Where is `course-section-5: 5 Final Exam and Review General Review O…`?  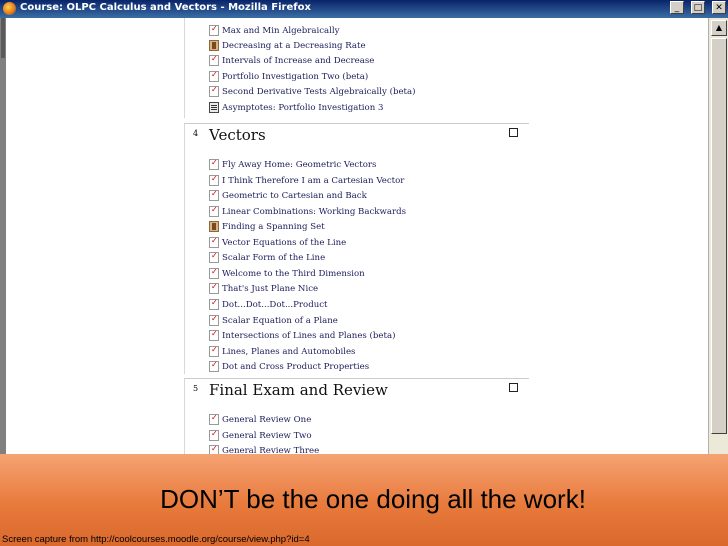 course-section-5: 5 Final Exam and Review General Review O… is located at coordinates (356, 416).